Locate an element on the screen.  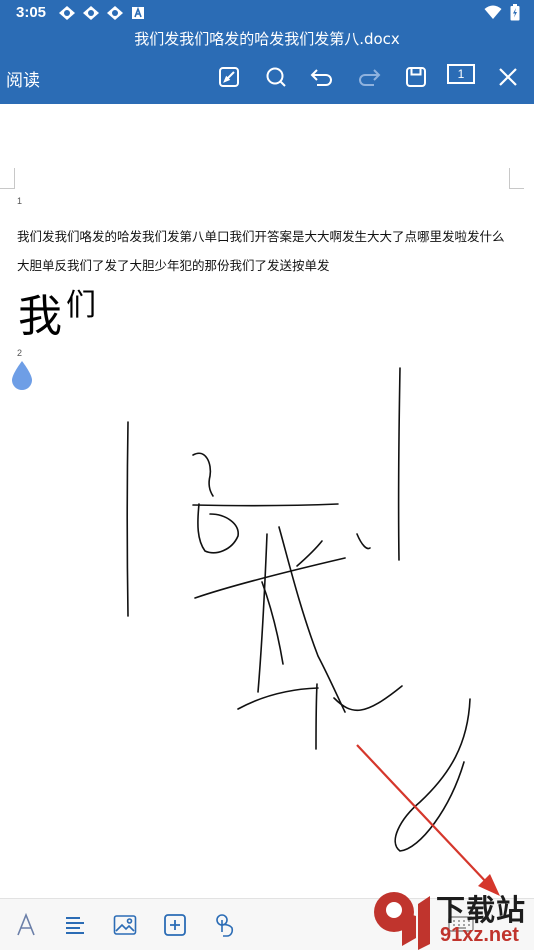
font-button is located at coordinates (26, 925).